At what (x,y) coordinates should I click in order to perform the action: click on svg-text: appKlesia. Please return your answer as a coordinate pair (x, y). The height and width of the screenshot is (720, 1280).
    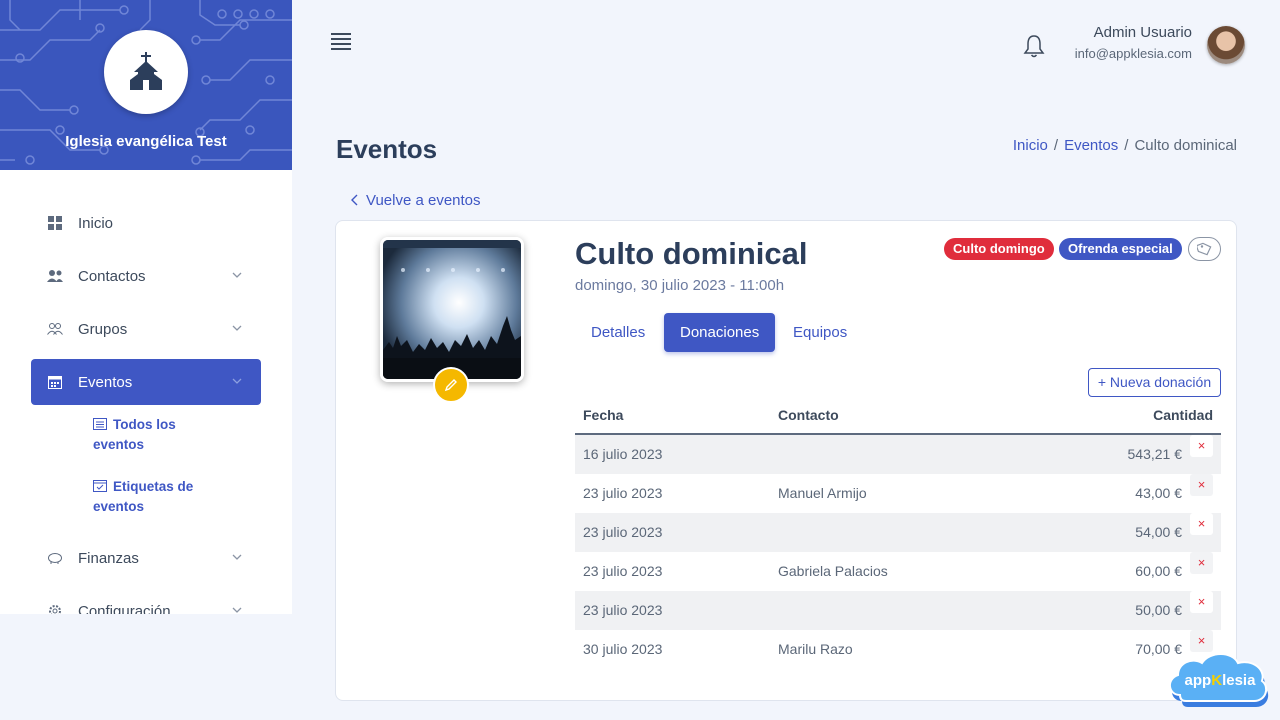
    Looking at the image, I should click on (1221, 680).